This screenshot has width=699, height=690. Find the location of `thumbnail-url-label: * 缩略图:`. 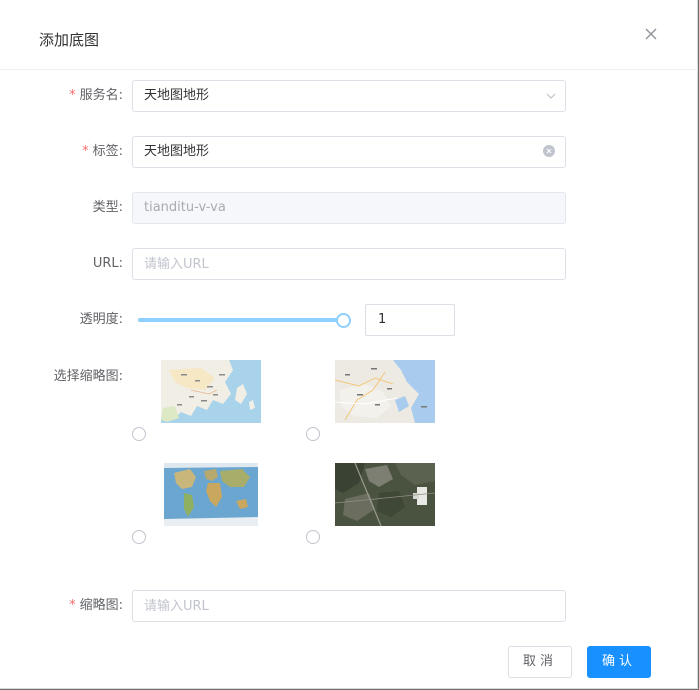

thumbnail-url-label: * 缩略图: is located at coordinates (96, 605).